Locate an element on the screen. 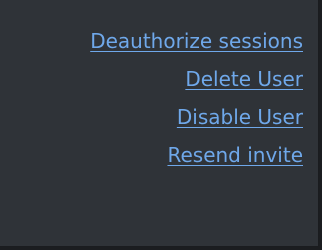  disable-user-link: Disable User is located at coordinates (240, 117).